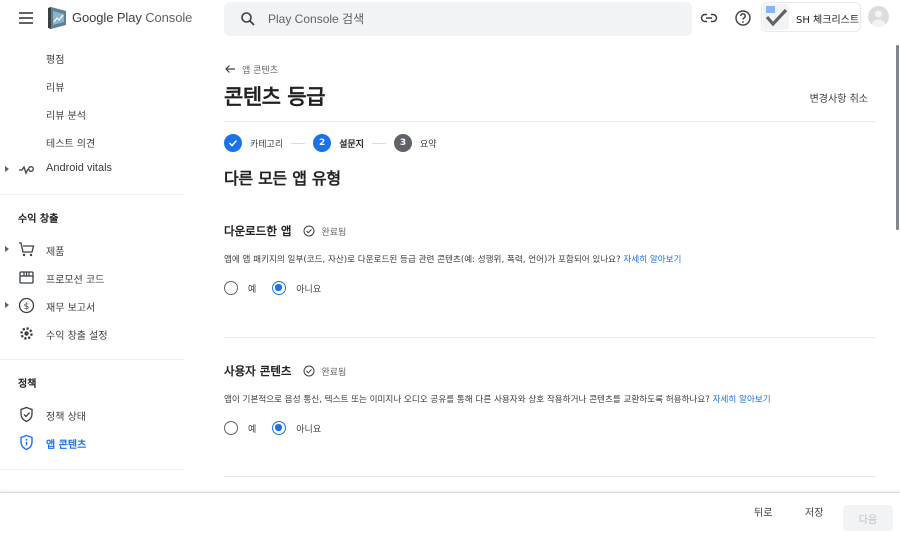 This screenshot has width=900, height=534. What do you see at coordinates (776, 17) in the screenshot?
I see `app-icon` at bounding box center [776, 17].